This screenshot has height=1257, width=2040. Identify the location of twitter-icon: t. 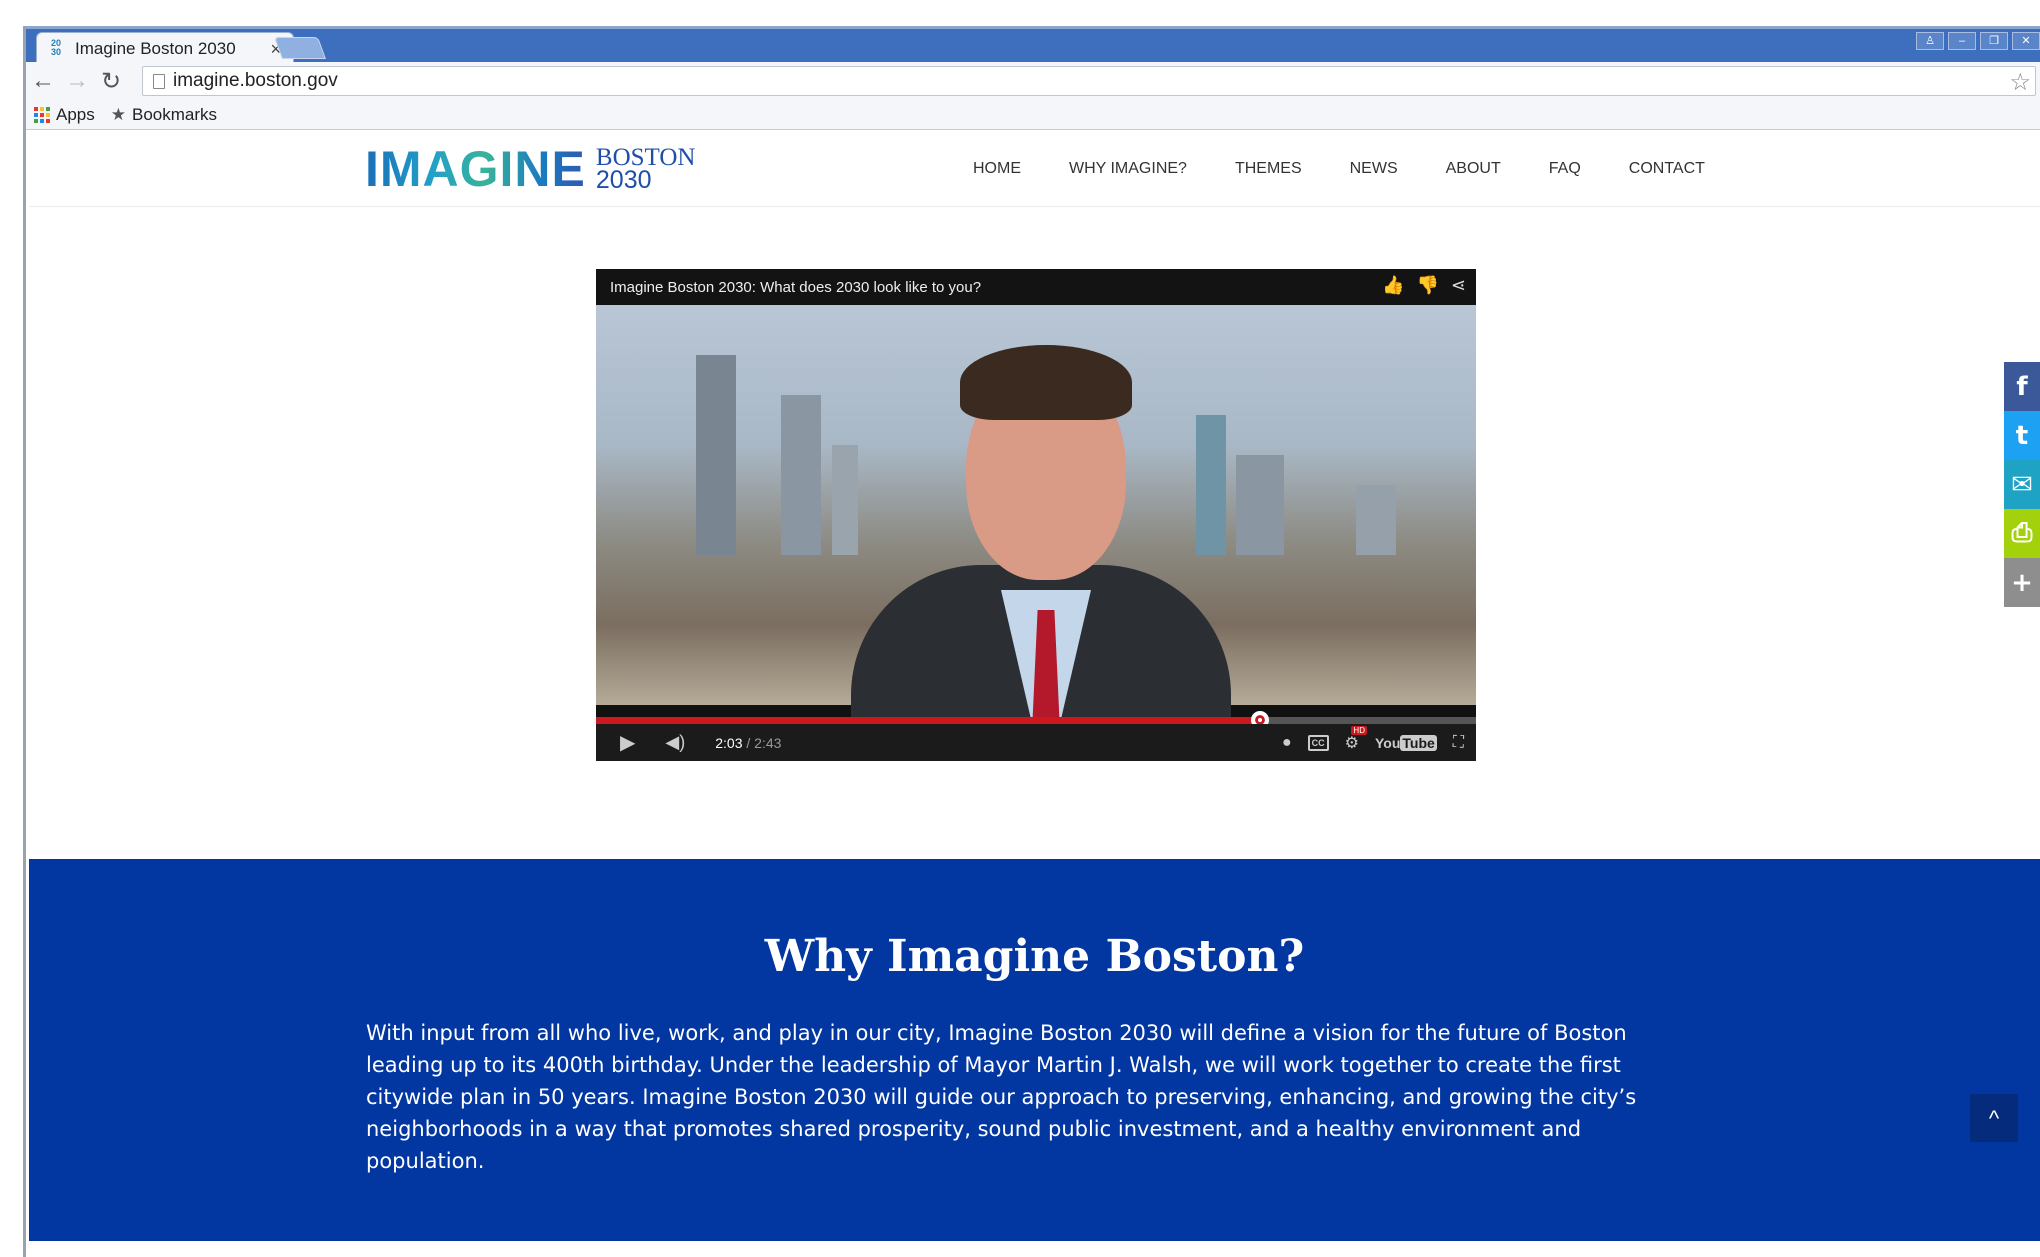
(2022, 435).